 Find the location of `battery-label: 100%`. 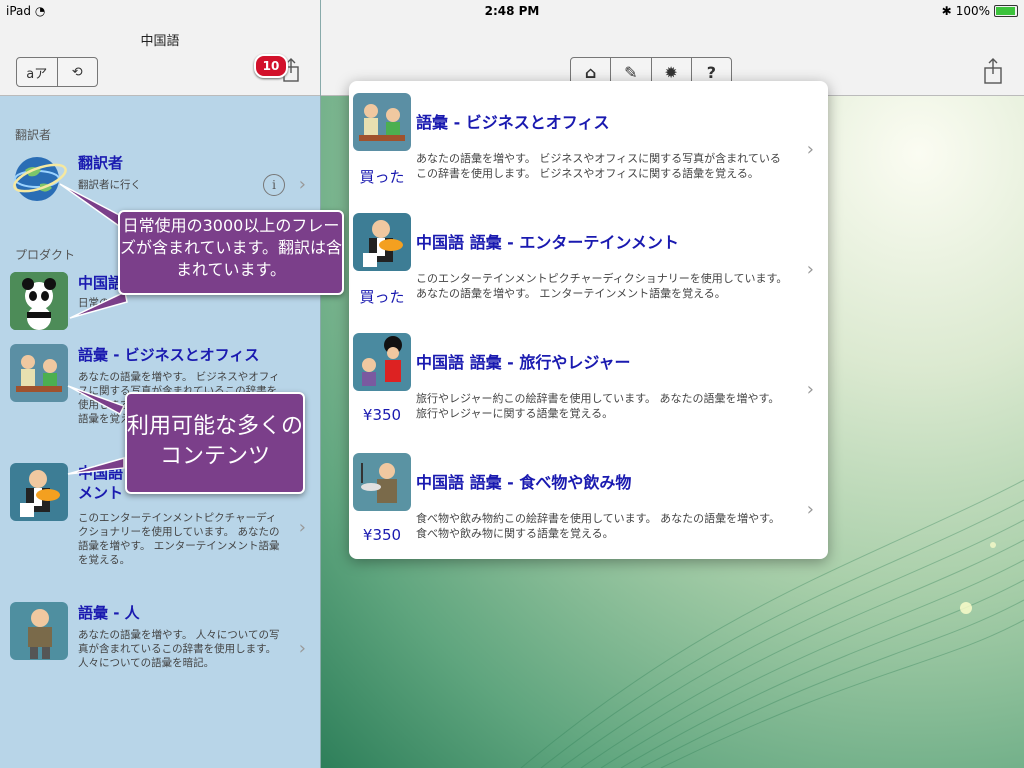

battery-label: 100% is located at coordinates (972, 11).